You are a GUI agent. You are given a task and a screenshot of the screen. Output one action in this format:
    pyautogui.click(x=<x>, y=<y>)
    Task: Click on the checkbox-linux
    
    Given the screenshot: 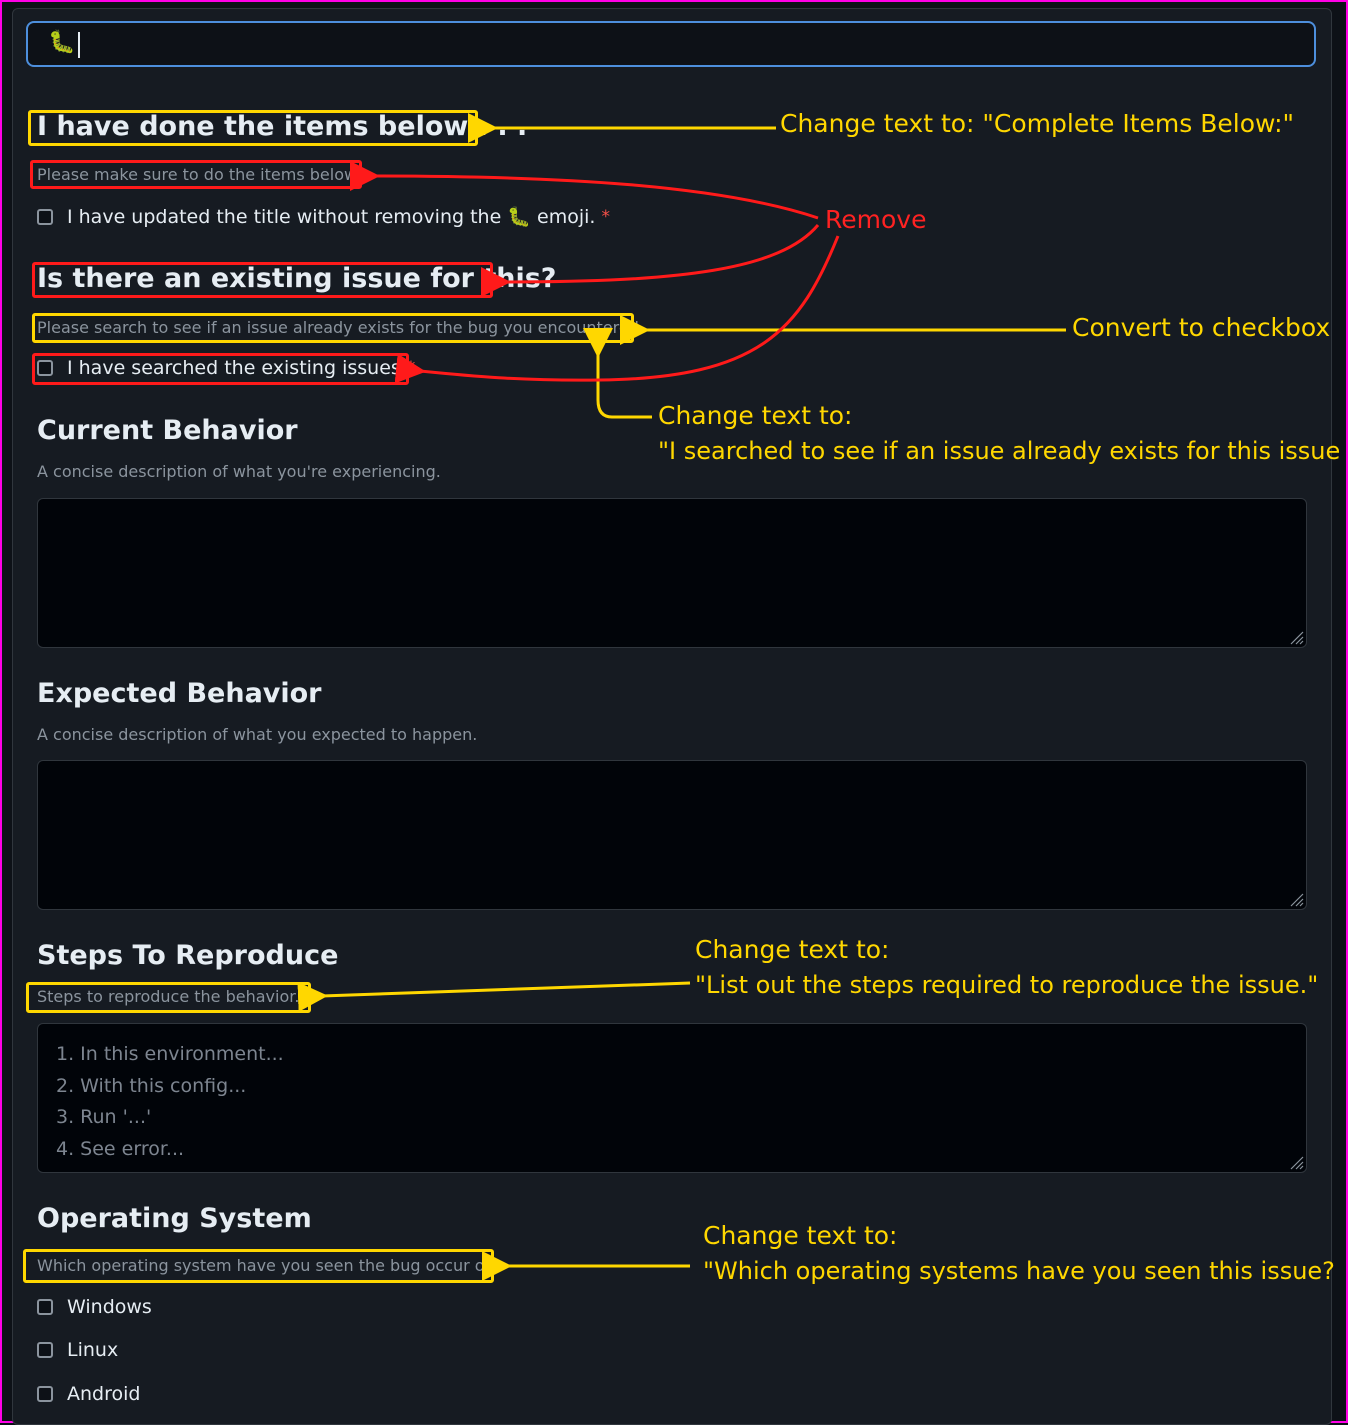 What is the action you would take?
    pyautogui.click(x=45, y=1350)
    